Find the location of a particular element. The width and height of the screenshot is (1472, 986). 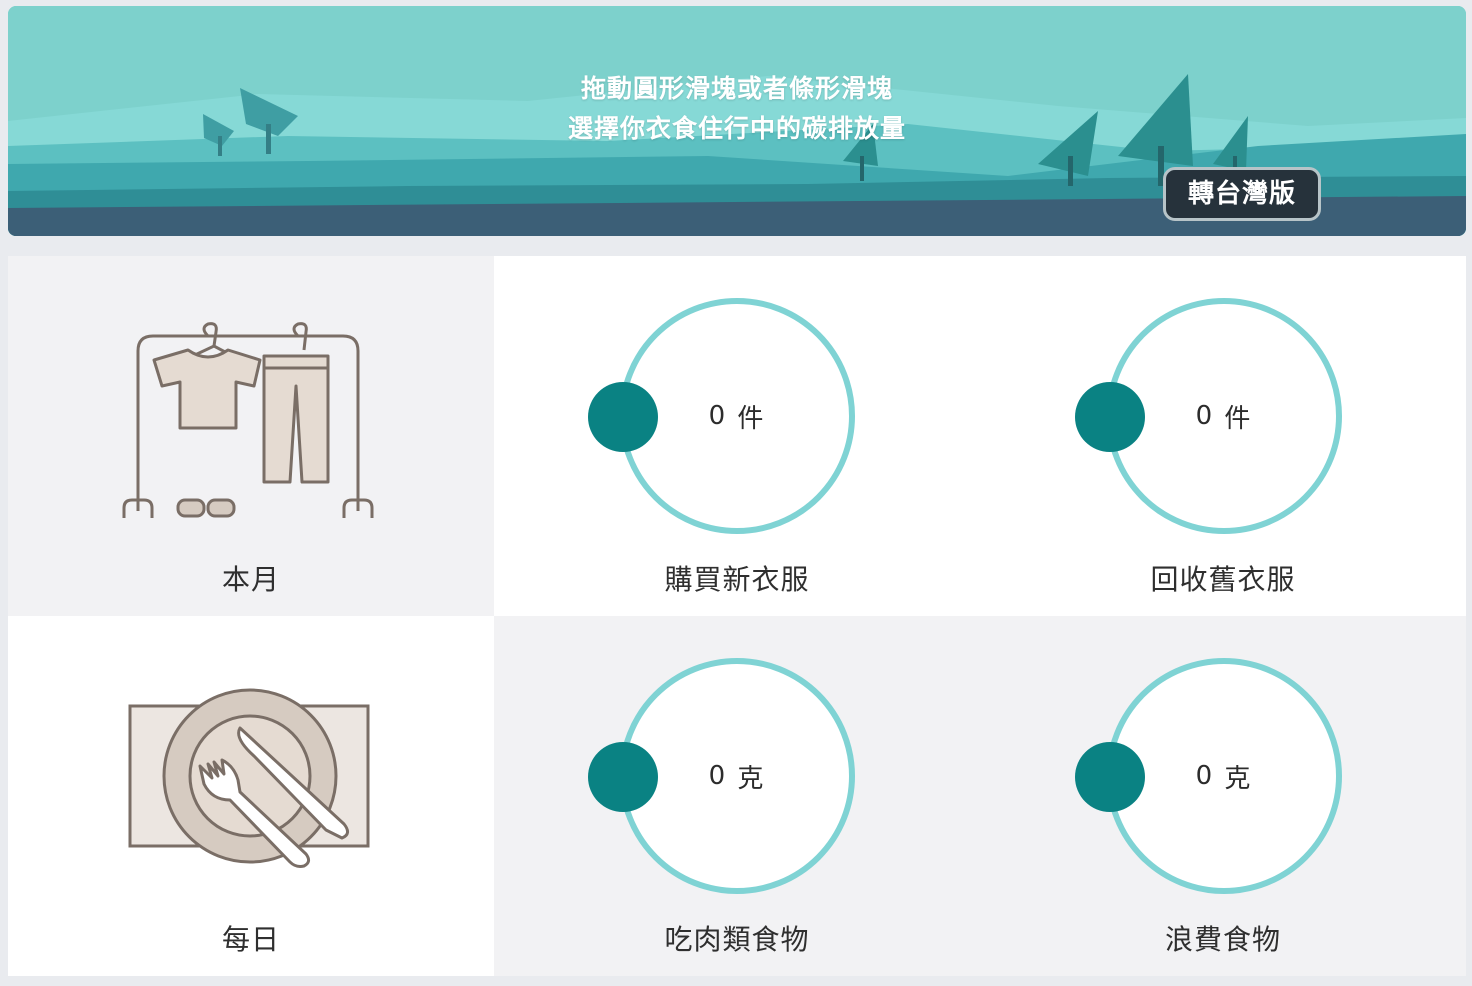

item-label: 浪費食物 is located at coordinates (1222, 939).